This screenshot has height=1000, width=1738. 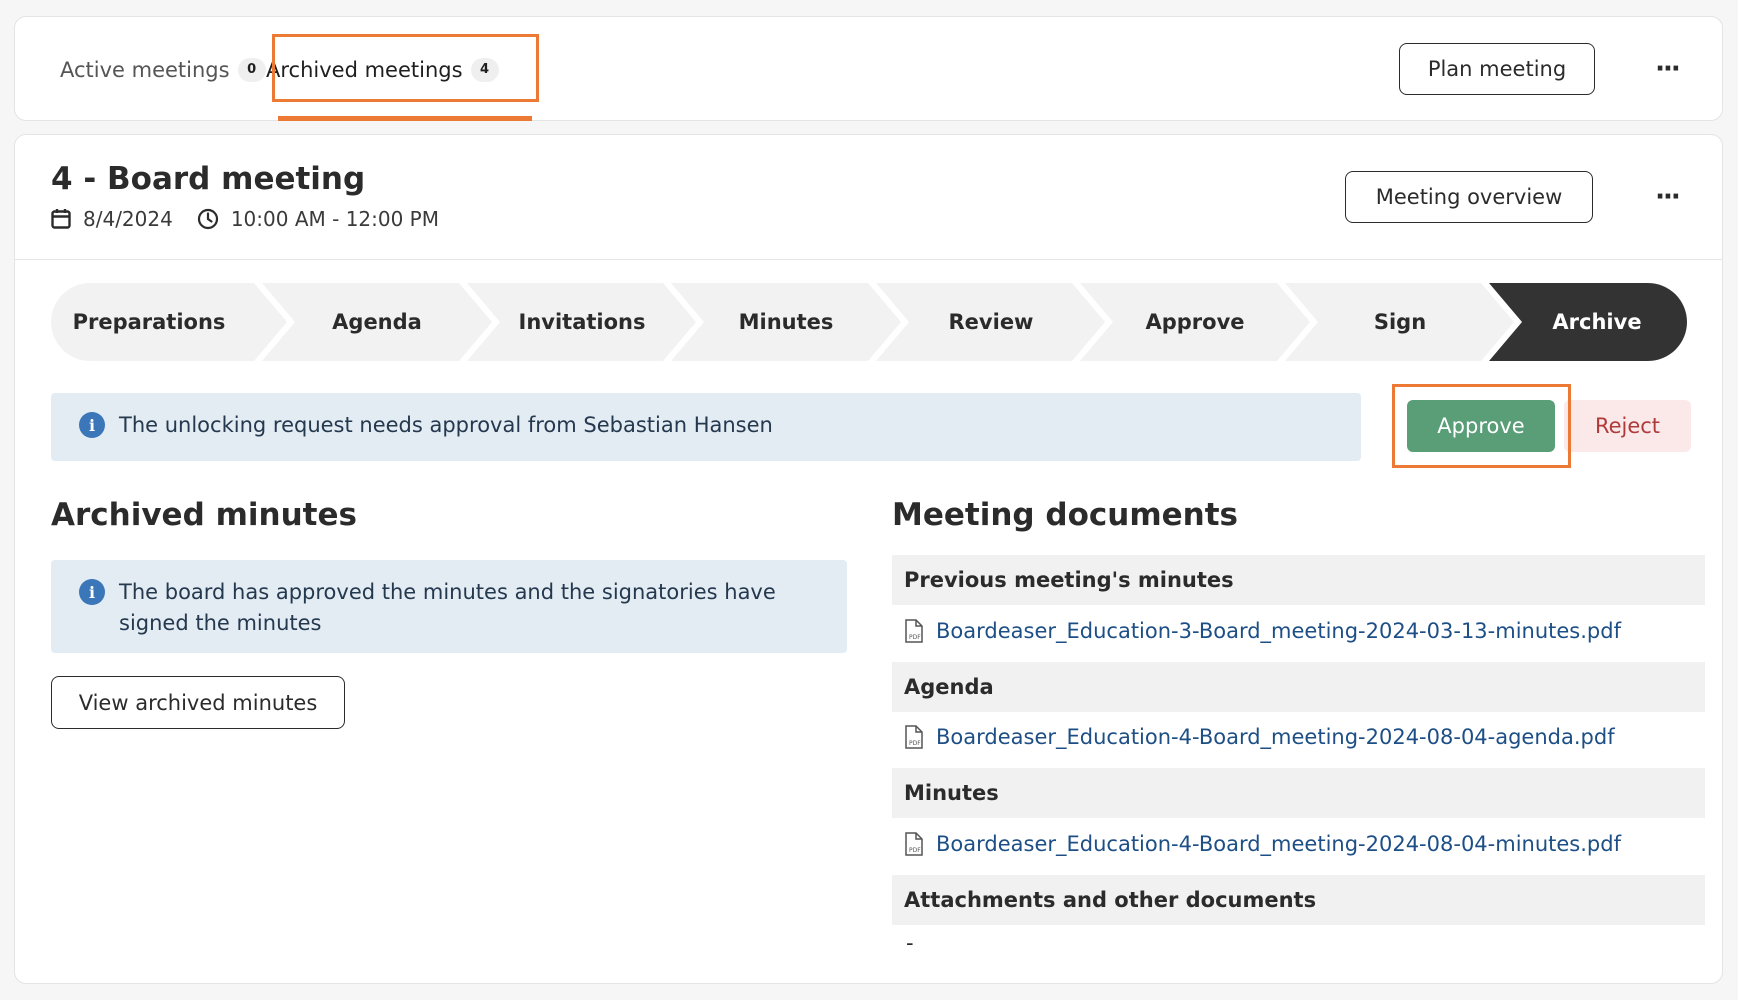 I want to click on step-sign: Sign, so click(x=1400, y=322).